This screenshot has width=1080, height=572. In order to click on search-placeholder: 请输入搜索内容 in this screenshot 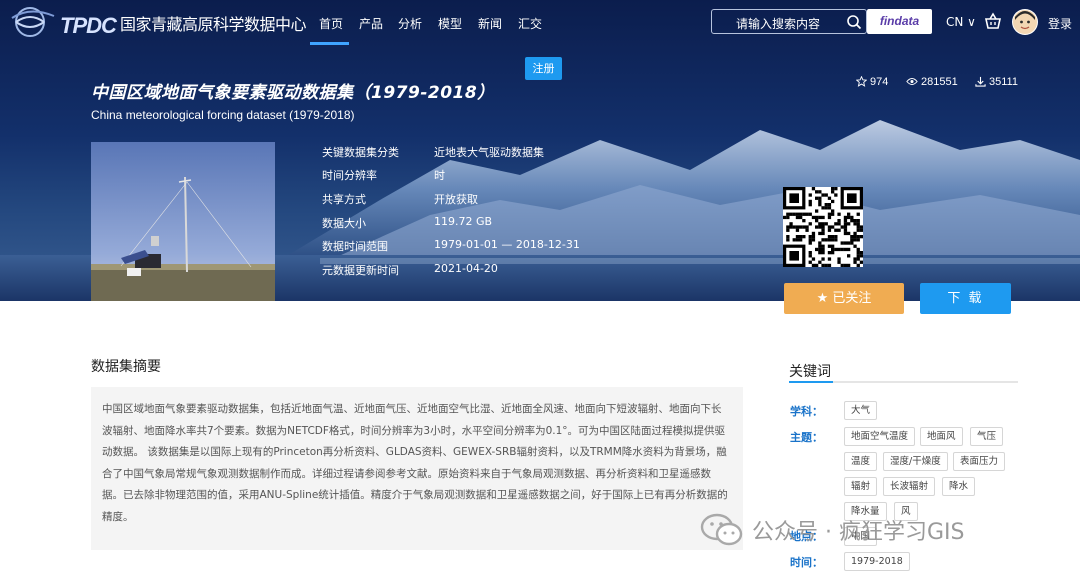, I will do `click(778, 24)`.